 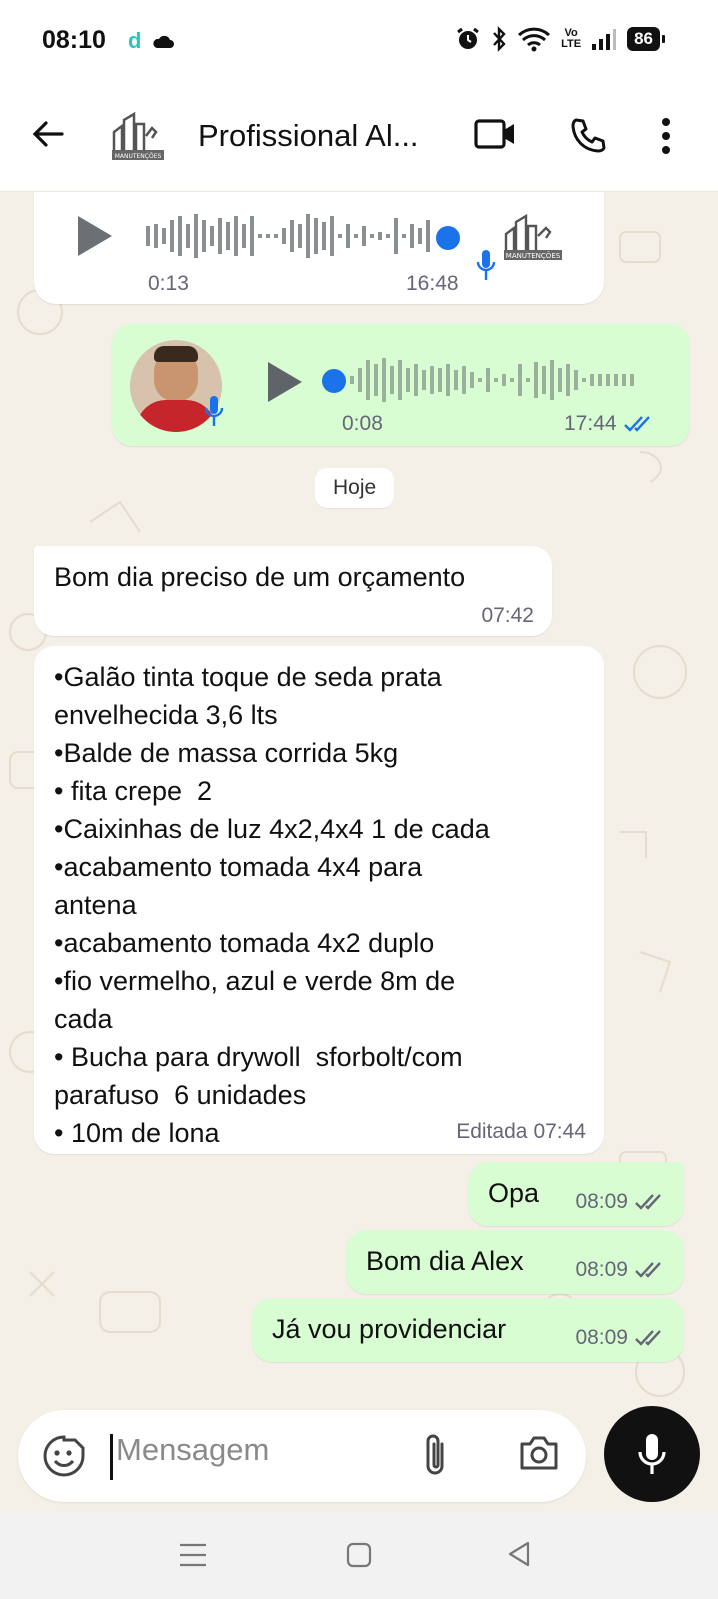 What do you see at coordinates (559, 1131) in the screenshot?
I see `message-time: 07:44` at bounding box center [559, 1131].